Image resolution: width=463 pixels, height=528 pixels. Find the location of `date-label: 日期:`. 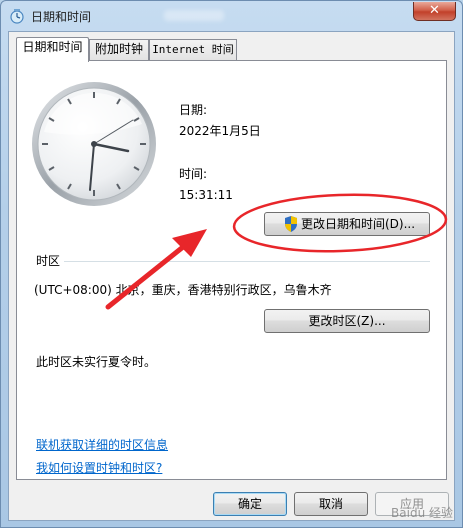

date-label: 日期: is located at coordinates (193, 110).